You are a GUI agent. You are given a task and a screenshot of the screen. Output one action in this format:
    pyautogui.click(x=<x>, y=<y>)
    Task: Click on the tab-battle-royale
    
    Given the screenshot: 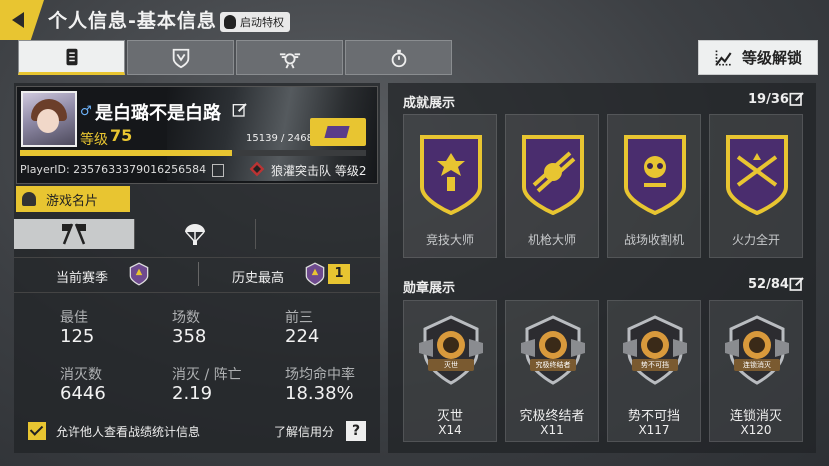 What is the action you would take?
    pyautogui.click(x=195, y=234)
    